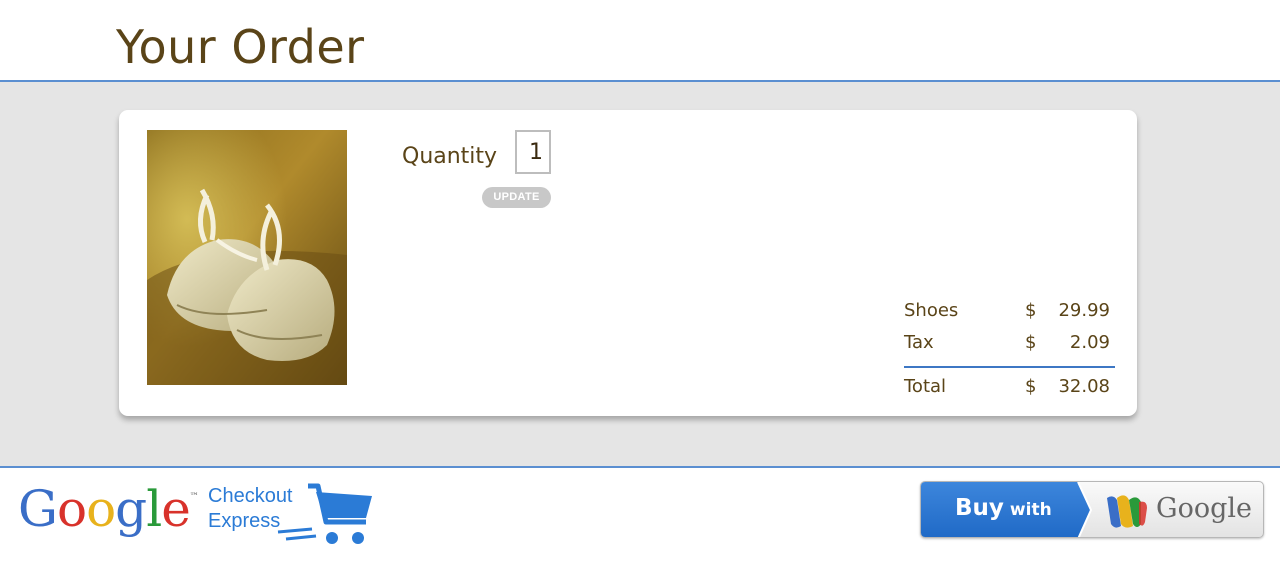 Image resolution: width=1280 pixels, height=569 pixels. I want to click on totals-divider, so click(1009, 367).